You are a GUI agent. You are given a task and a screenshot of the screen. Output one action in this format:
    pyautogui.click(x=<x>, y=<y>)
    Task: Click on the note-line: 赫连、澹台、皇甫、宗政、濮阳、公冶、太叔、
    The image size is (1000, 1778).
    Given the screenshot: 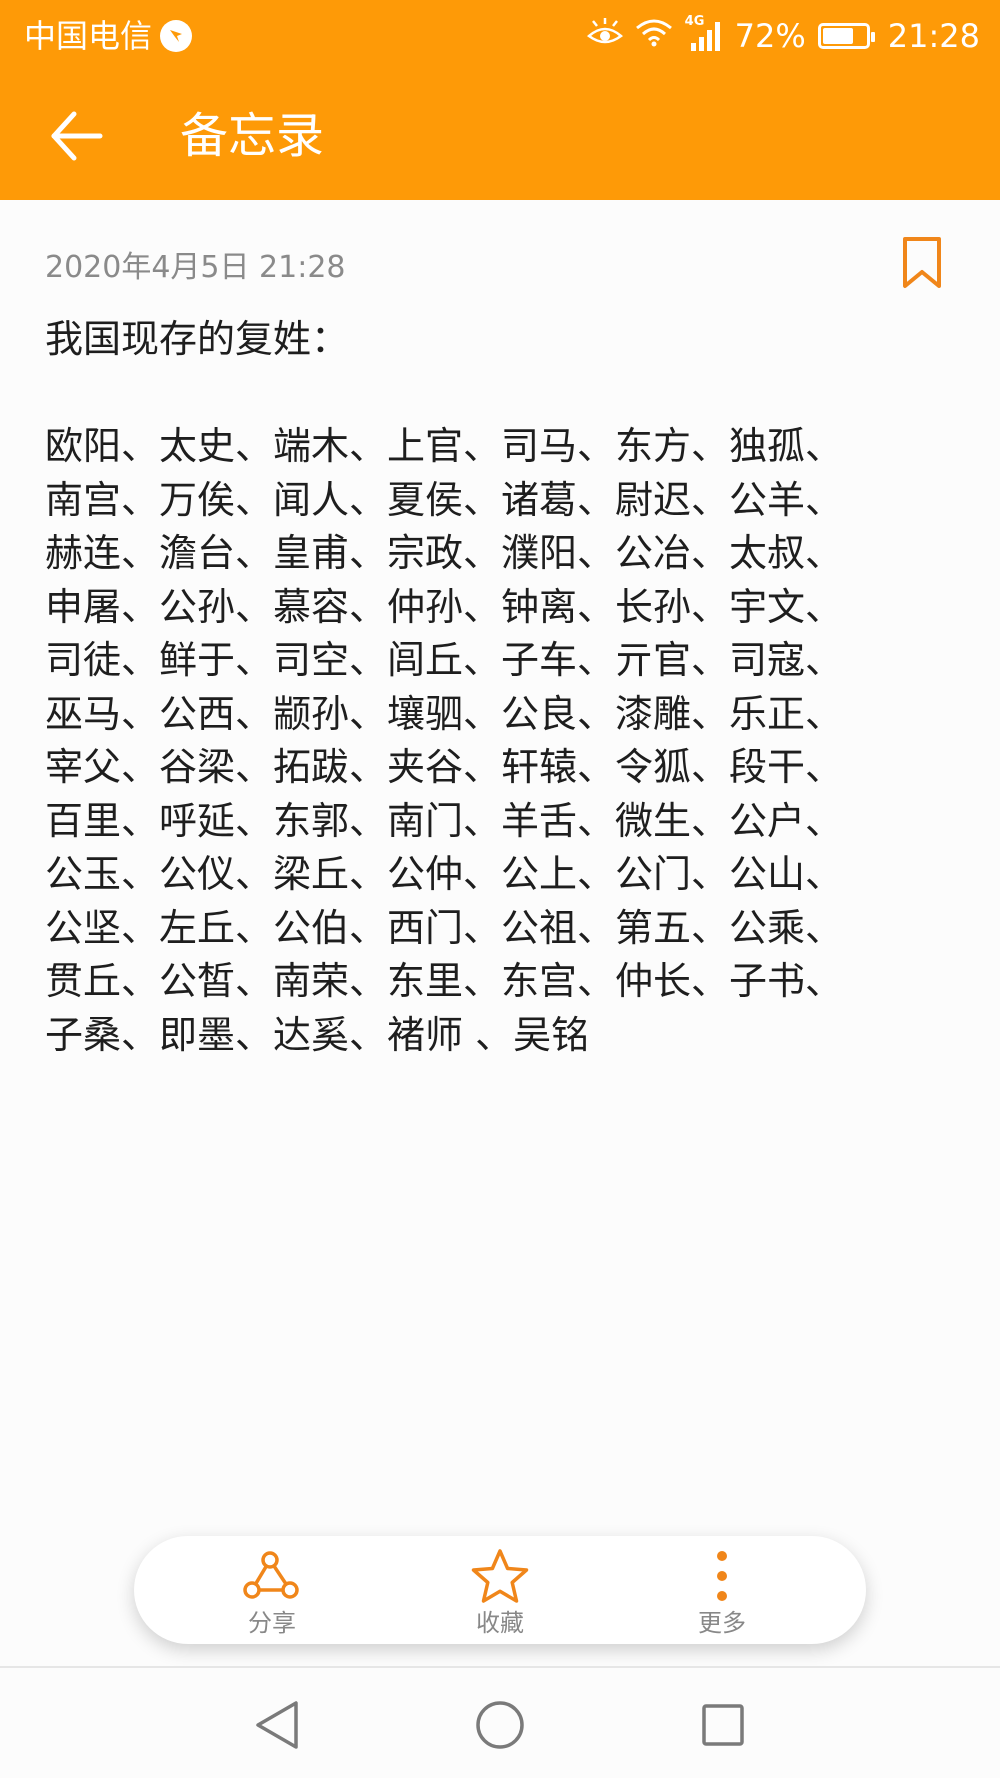 What is the action you would take?
    pyautogui.click(x=444, y=553)
    